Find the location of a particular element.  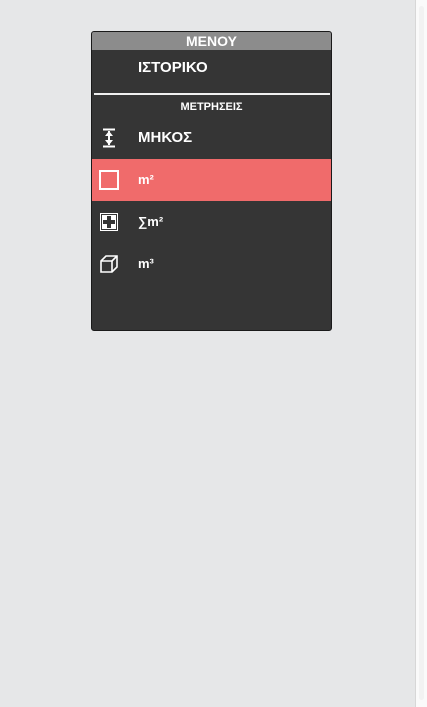

menu-item-volume: m³ is located at coordinates (211, 264).